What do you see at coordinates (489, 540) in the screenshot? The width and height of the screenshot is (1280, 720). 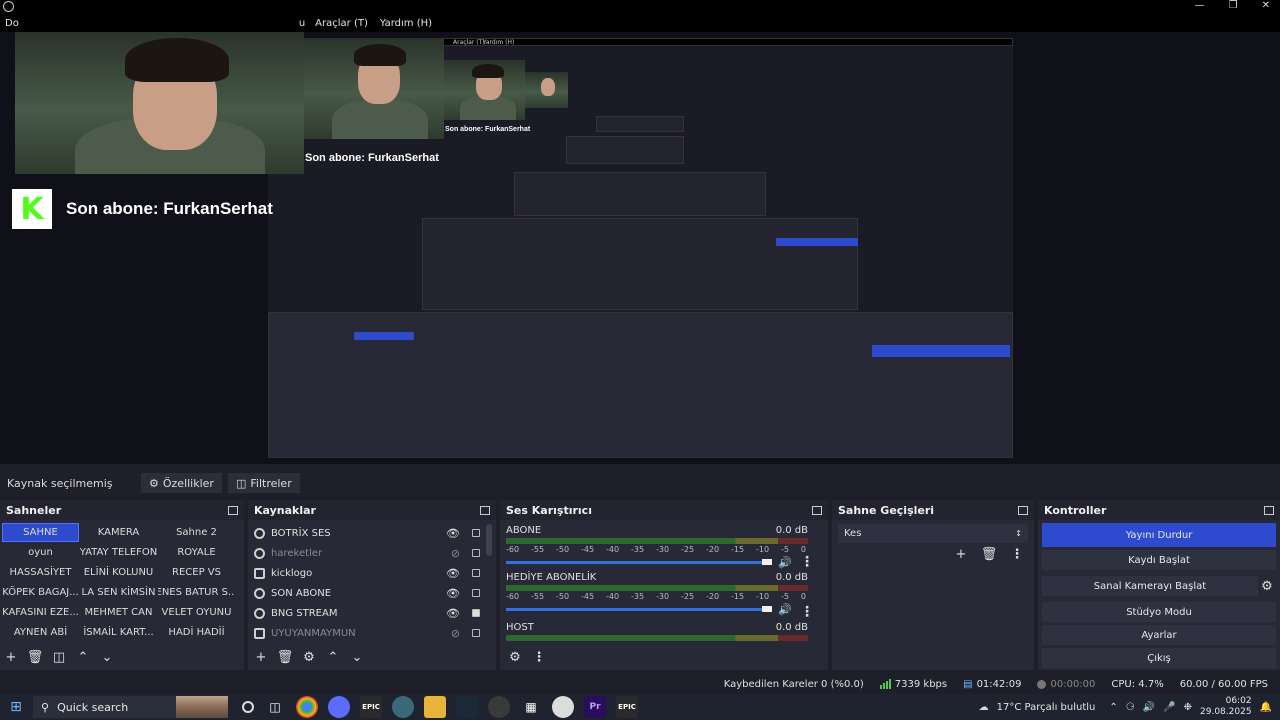 I see `sources-scrollbar` at bounding box center [489, 540].